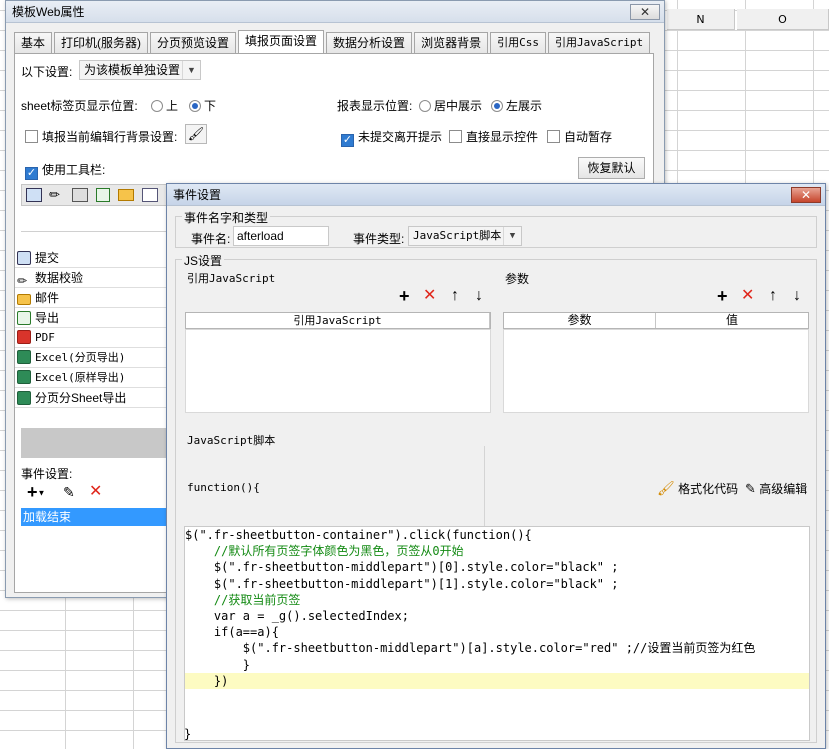 The width and height of the screenshot is (829, 749). I want to click on report-position-label: 报表显示位置:, so click(375, 106).